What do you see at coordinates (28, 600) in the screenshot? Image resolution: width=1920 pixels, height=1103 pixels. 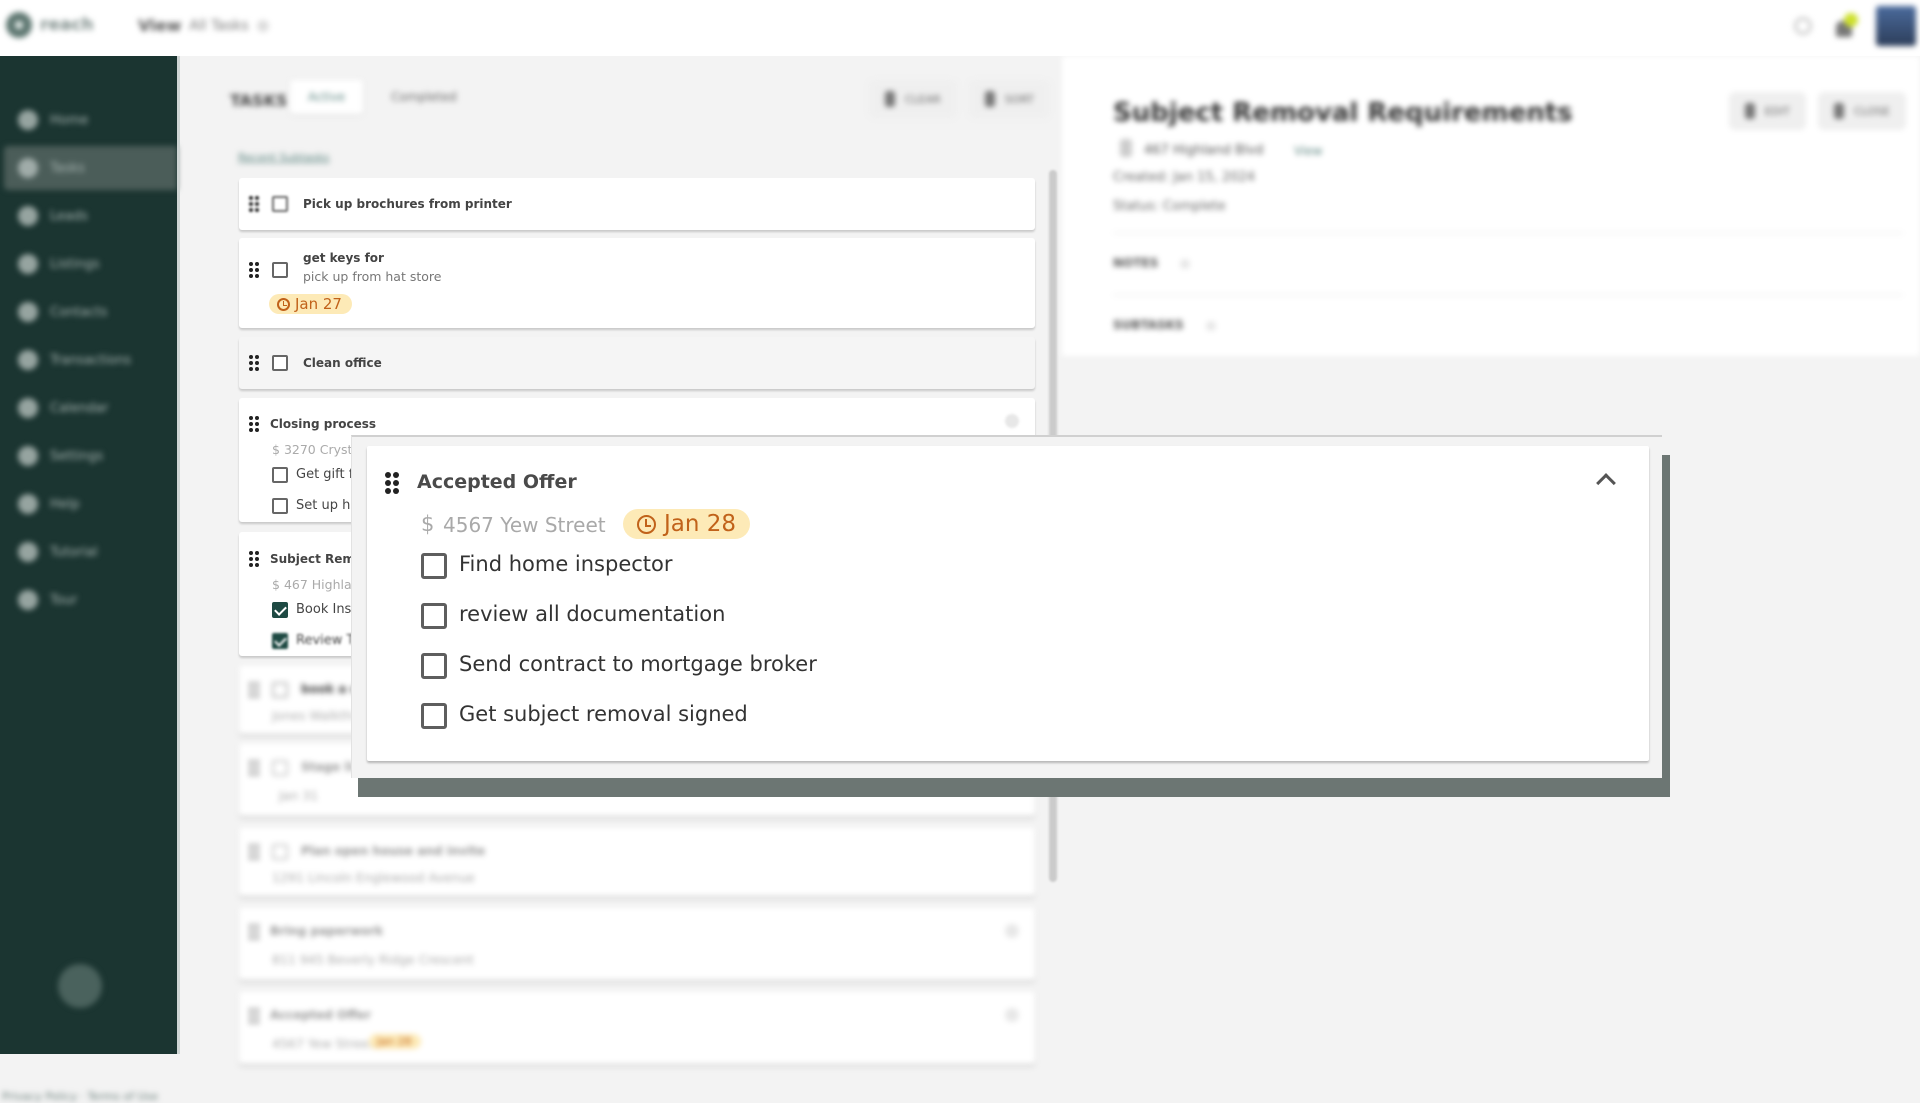 I see `tour-icon` at bounding box center [28, 600].